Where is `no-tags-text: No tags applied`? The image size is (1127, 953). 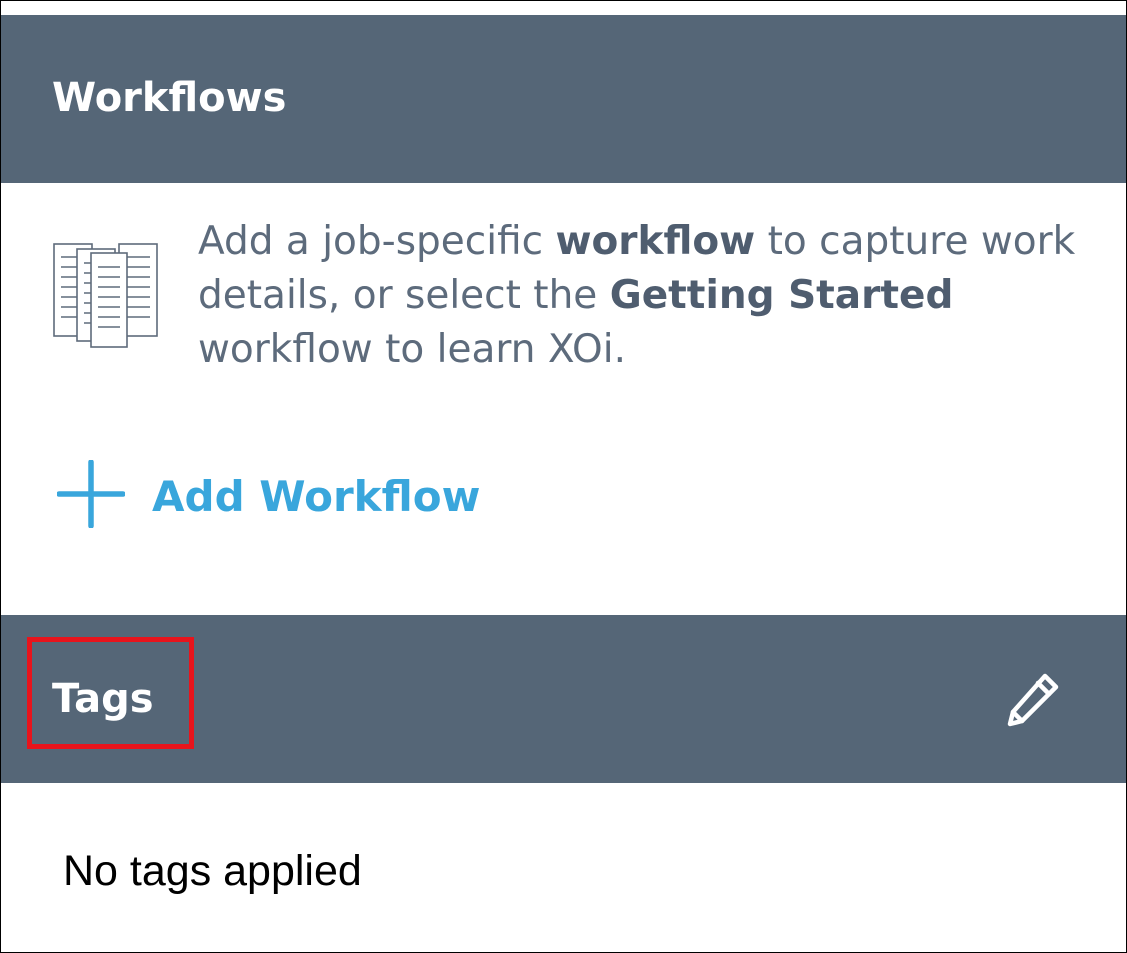
no-tags-text: No tags applied is located at coordinates (212, 871).